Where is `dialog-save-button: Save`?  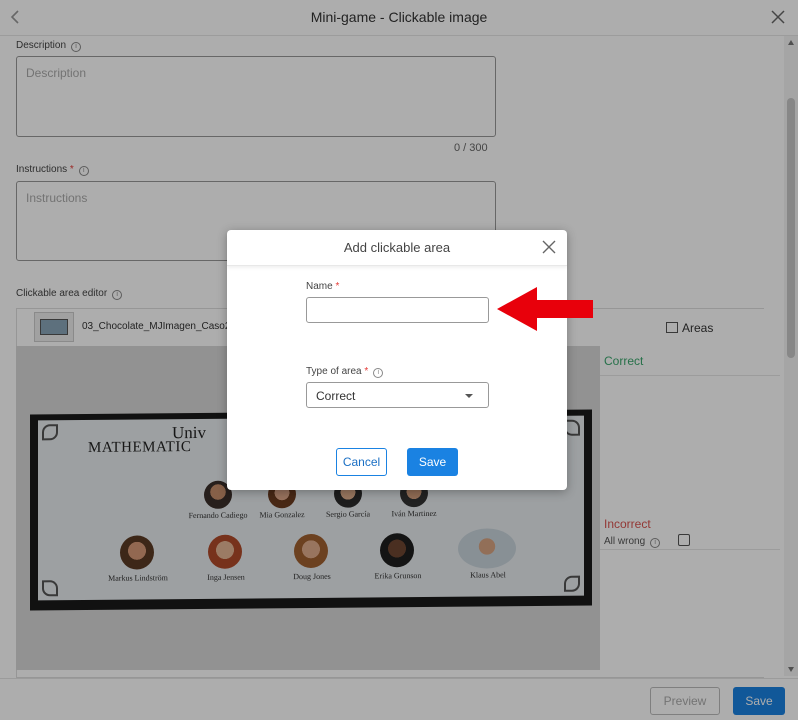
dialog-save-button: Save is located at coordinates (432, 462).